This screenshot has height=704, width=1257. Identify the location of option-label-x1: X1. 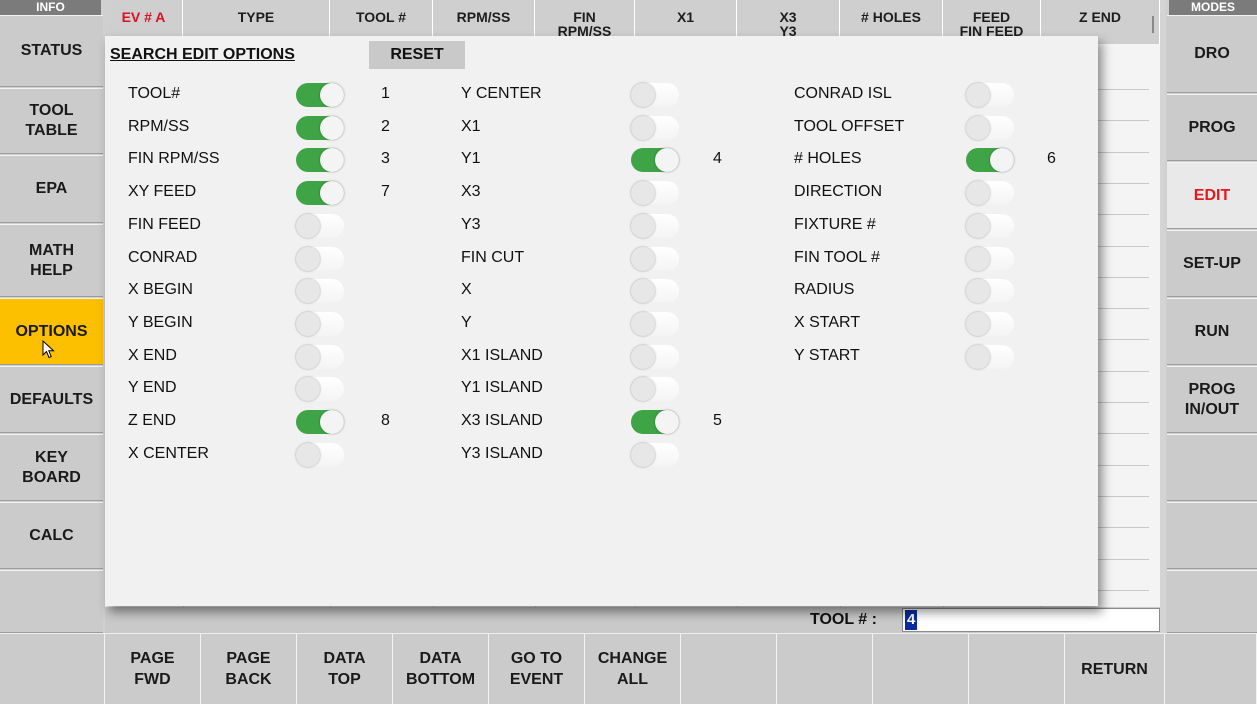
(471, 126).